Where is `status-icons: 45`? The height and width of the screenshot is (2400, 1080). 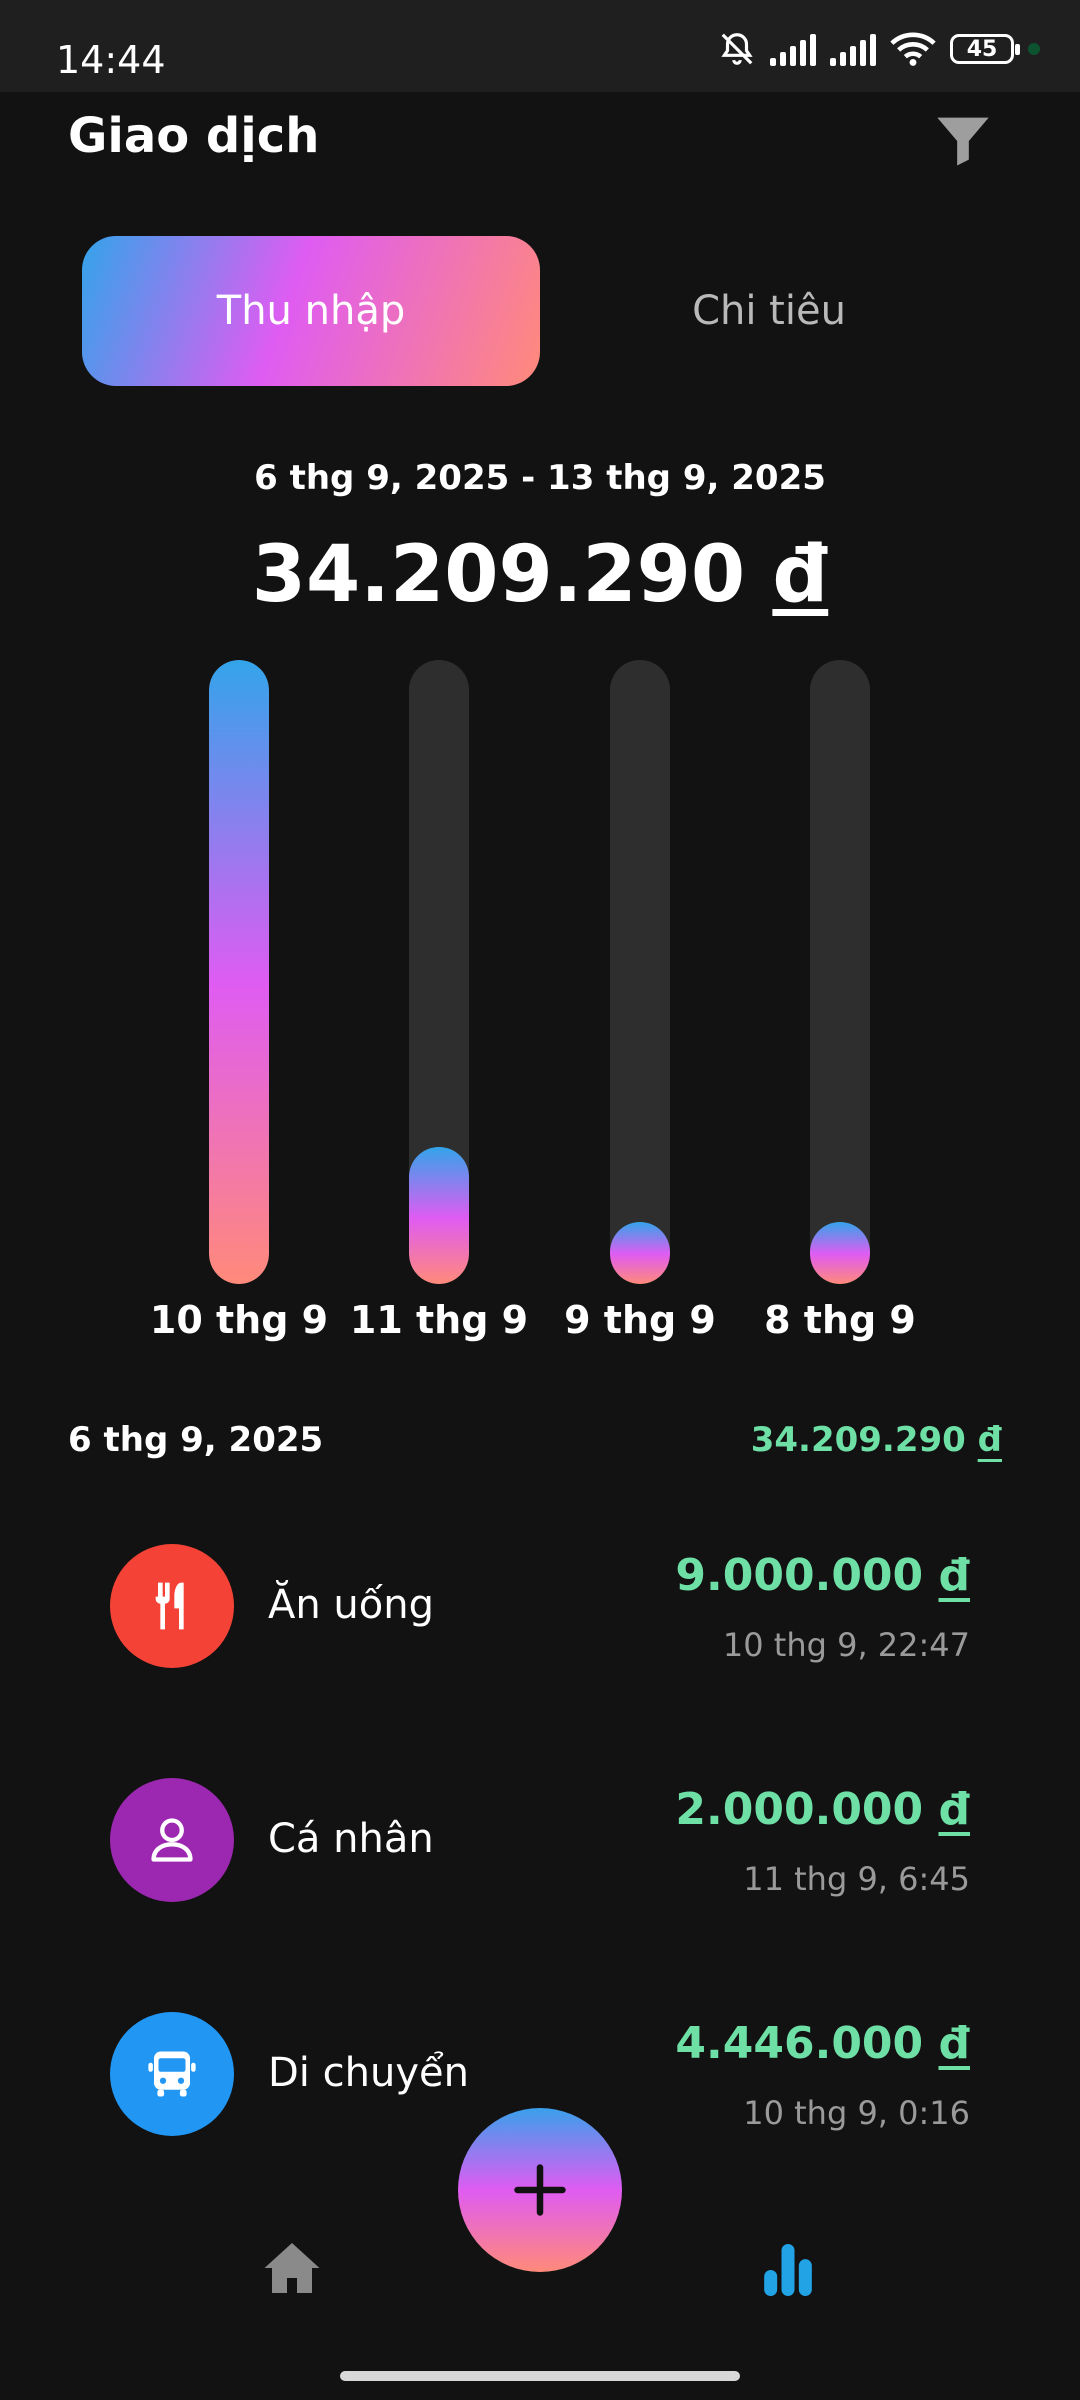
status-icons: 45 is located at coordinates (879, 49).